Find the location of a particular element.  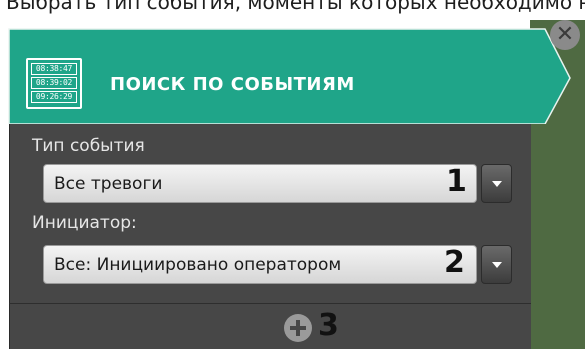

callout-marker-2: 2 is located at coordinates (454, 262).